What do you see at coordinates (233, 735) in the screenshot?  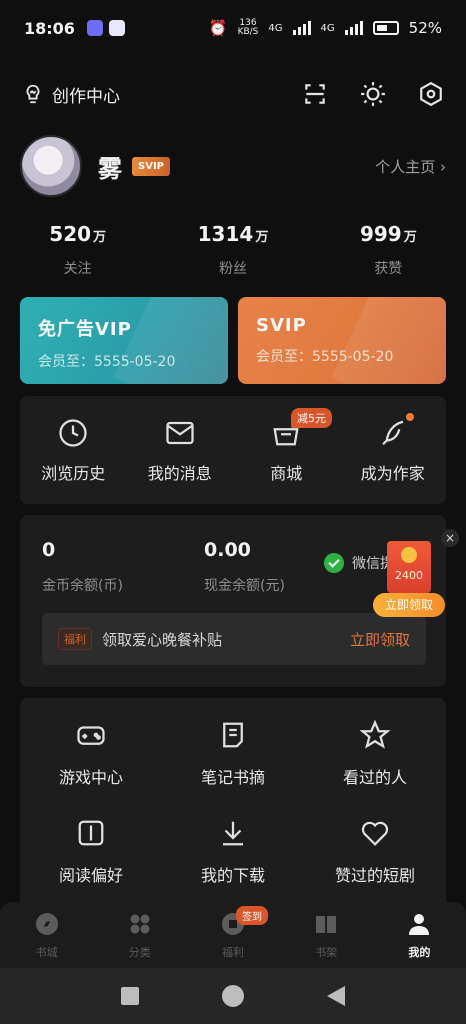 I see `note-icon` at bounding box center [233, 735].